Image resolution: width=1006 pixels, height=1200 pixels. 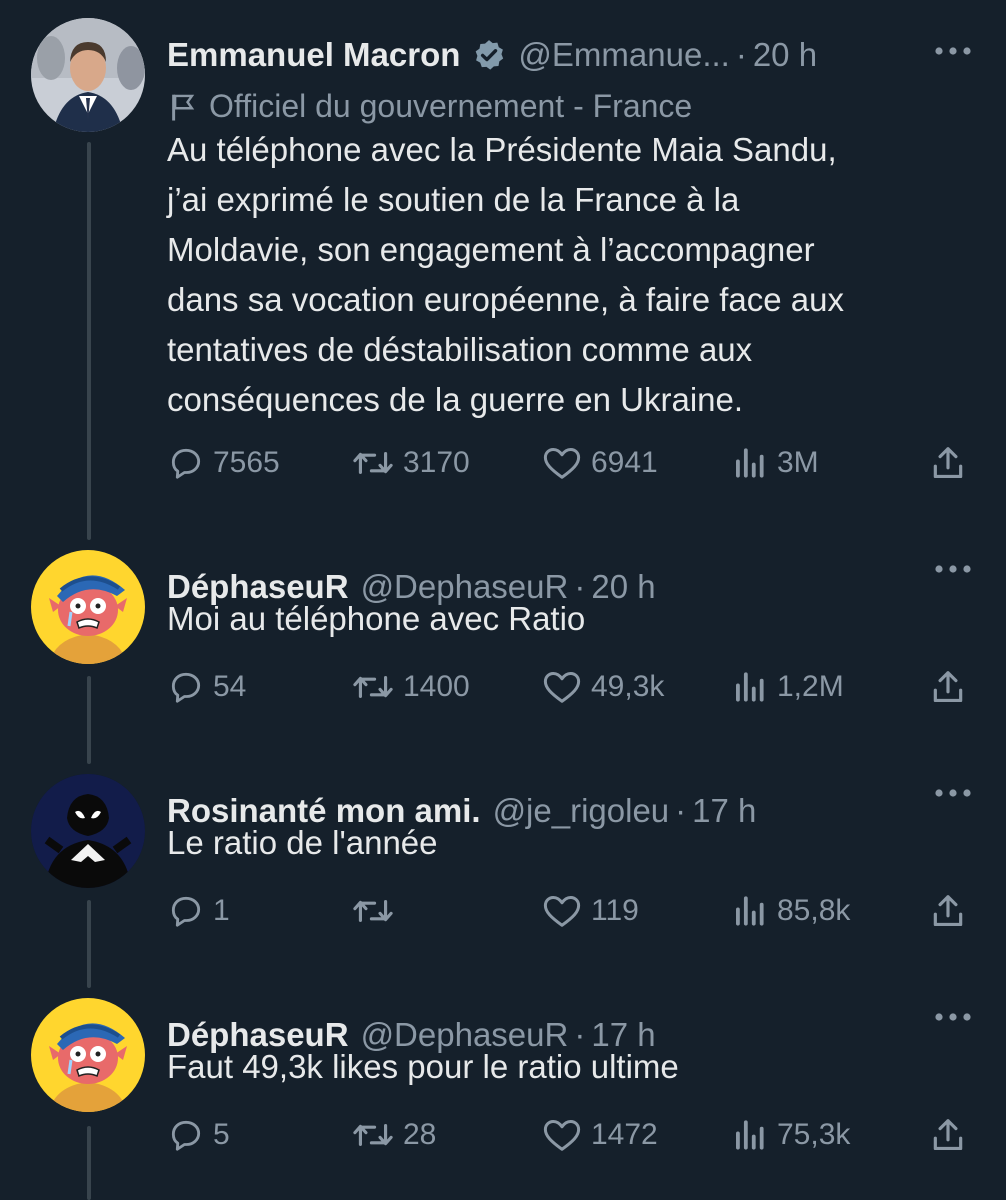 I want to click on retweet-button: 3170, so click(x=410, y=463).